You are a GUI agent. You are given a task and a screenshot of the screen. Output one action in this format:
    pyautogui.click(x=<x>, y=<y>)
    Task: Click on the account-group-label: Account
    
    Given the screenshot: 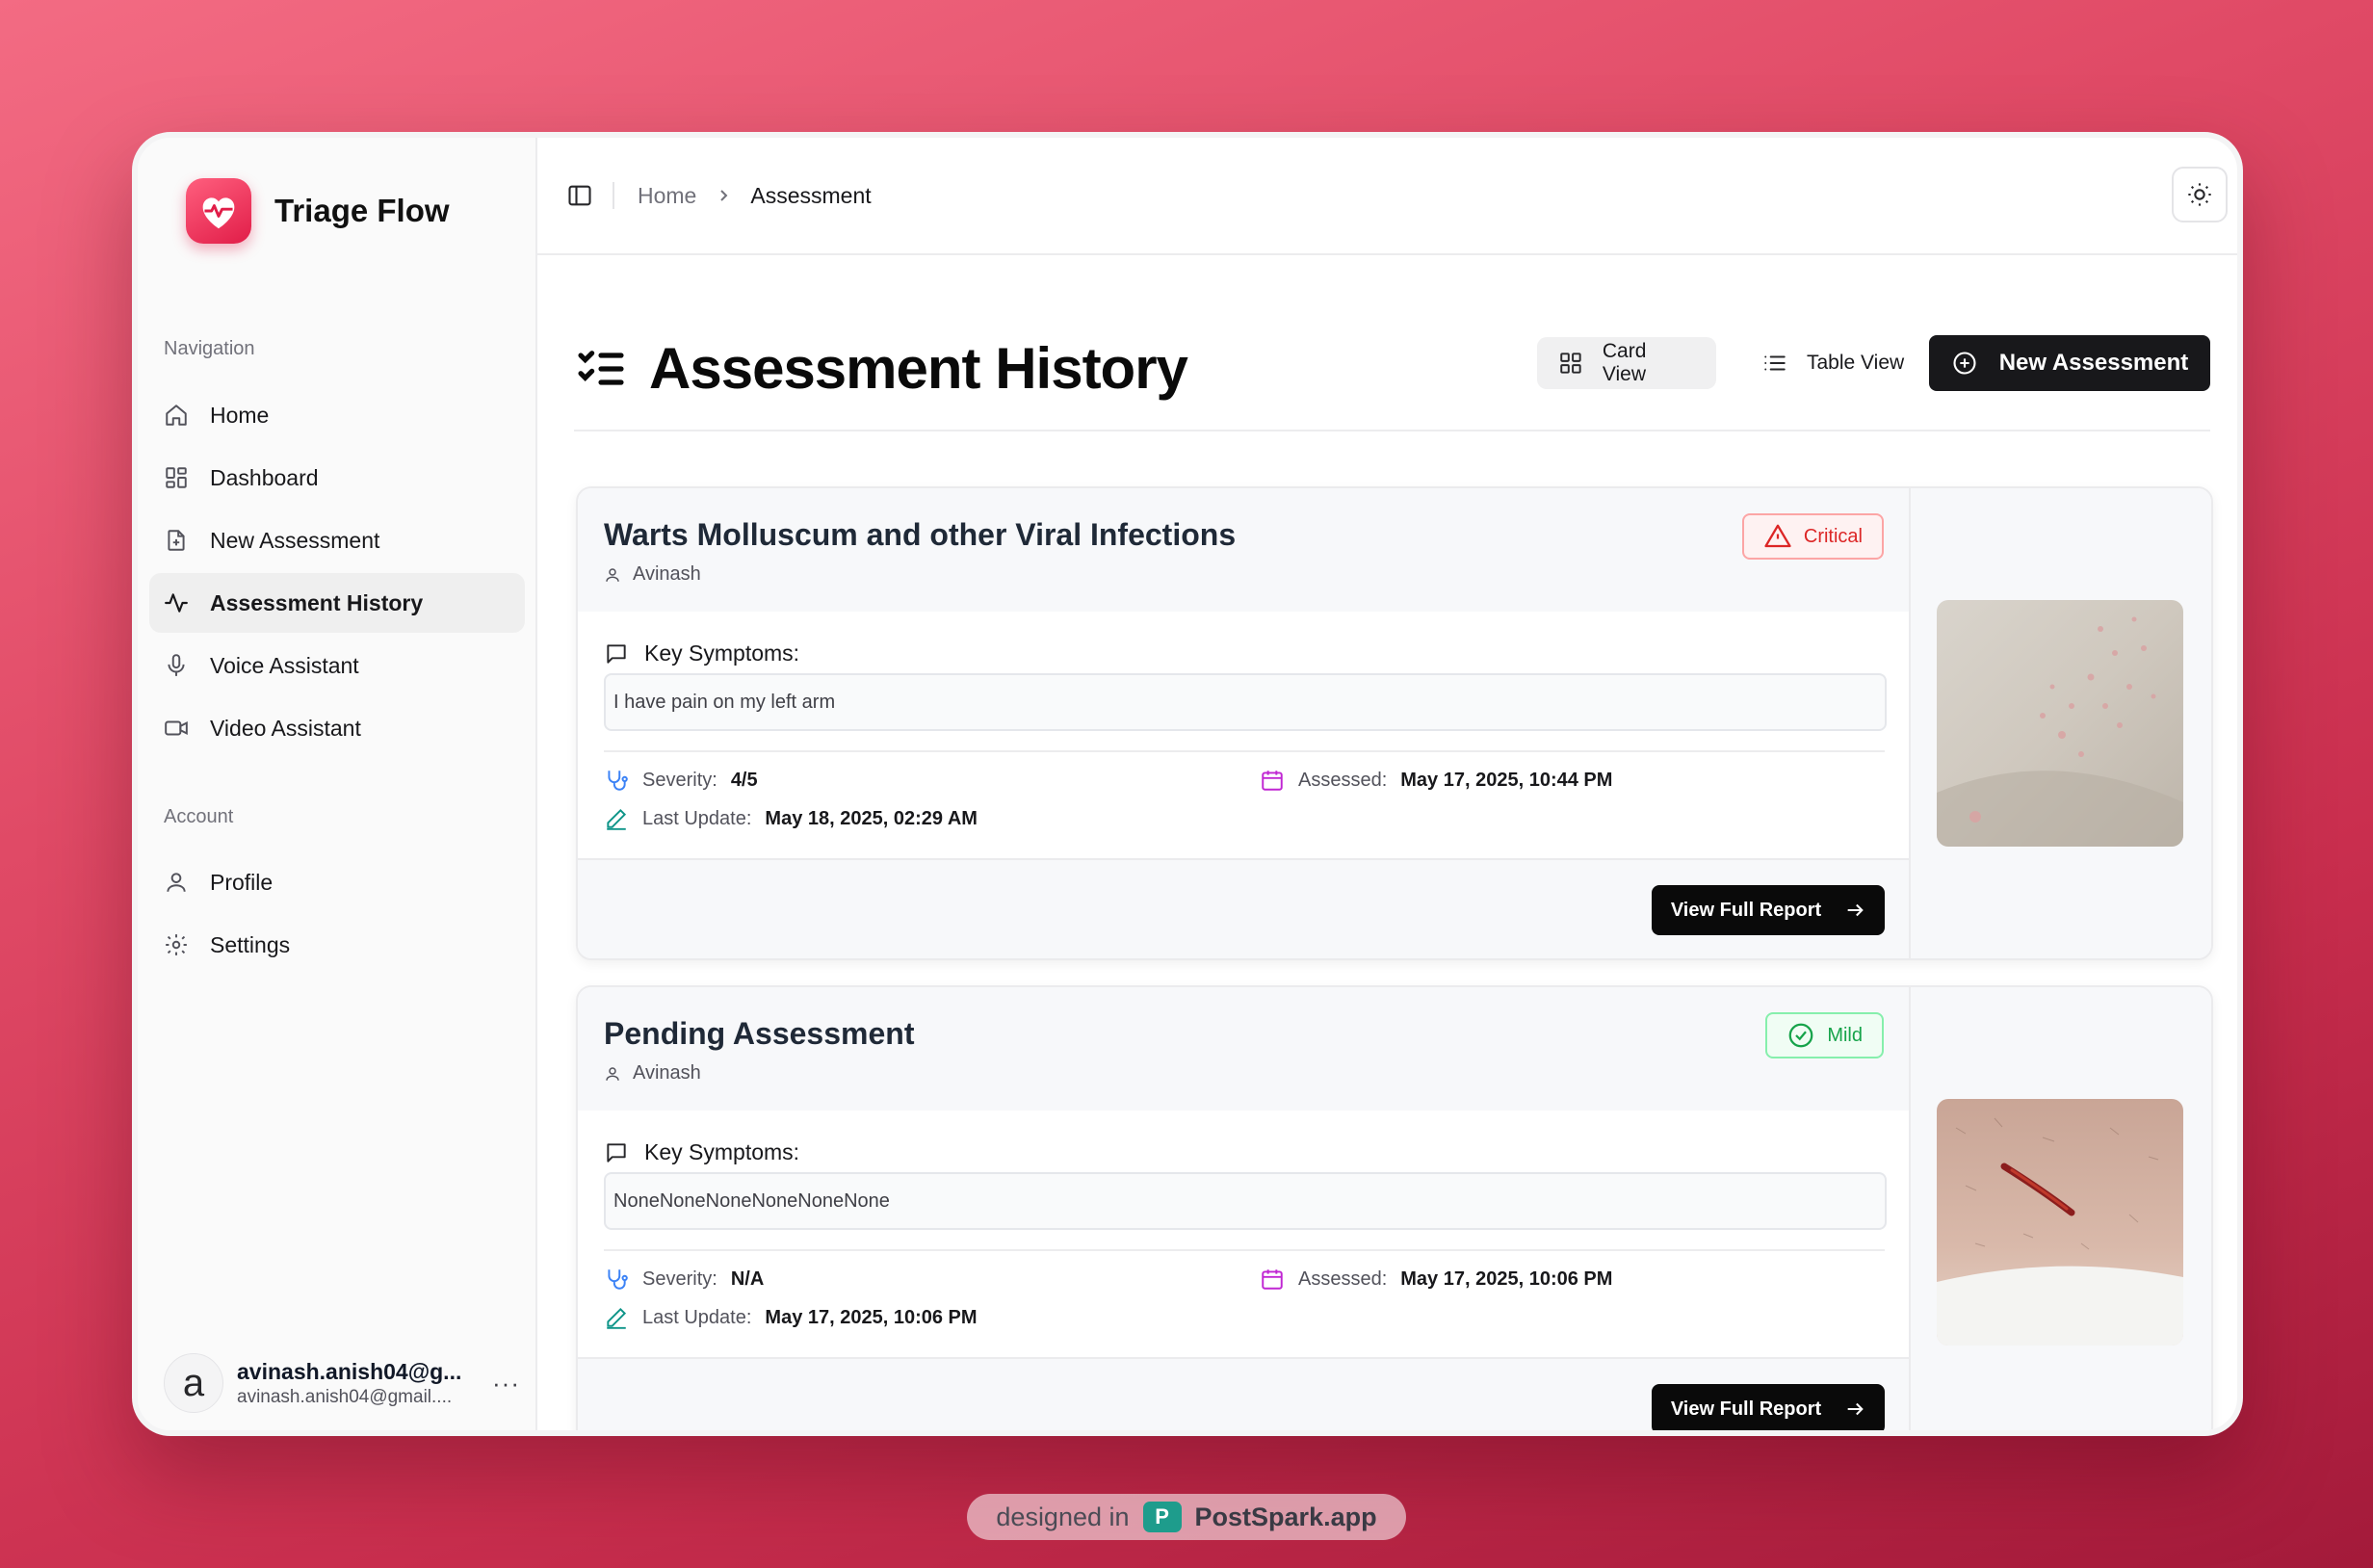 What is the action you would take?
    pyautogui.click(x=199, y=816)
    